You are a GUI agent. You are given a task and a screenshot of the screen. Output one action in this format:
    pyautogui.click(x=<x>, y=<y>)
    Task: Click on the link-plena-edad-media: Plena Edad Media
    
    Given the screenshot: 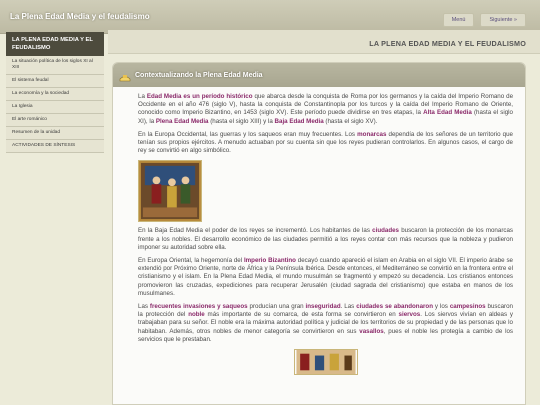 What is the action you would take?
    pyautogui.click(x=182, y=121)
    